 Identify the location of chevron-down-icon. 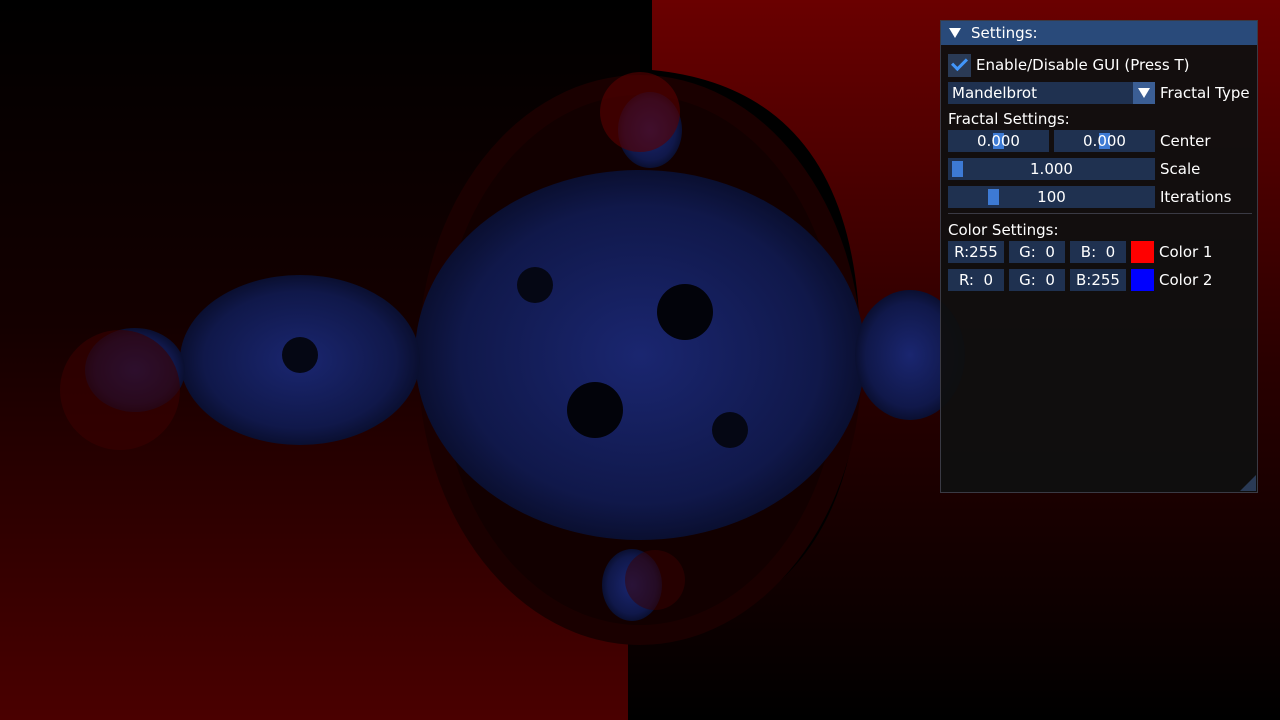
(1144, 93).